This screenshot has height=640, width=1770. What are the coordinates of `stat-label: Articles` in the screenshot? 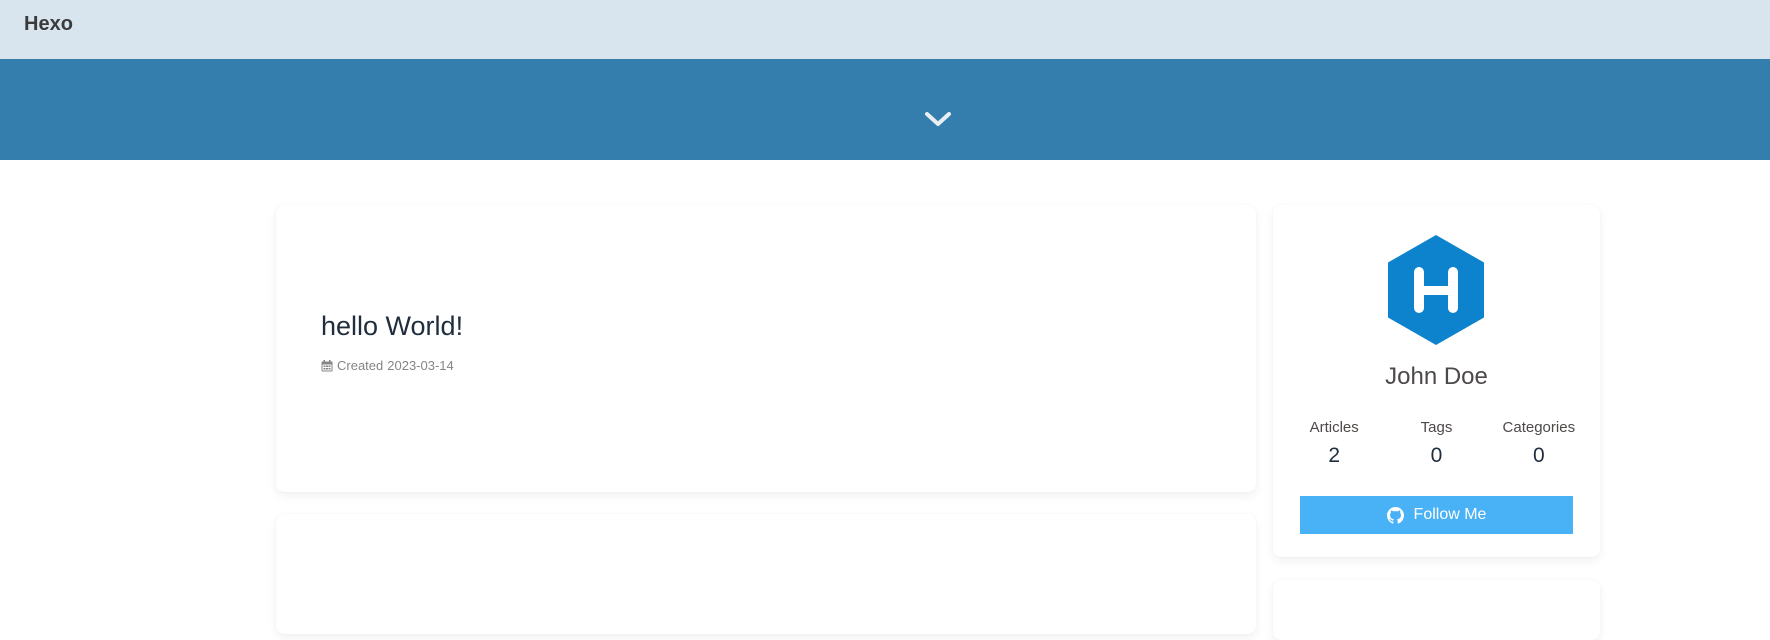 It's located at (1334, 427).